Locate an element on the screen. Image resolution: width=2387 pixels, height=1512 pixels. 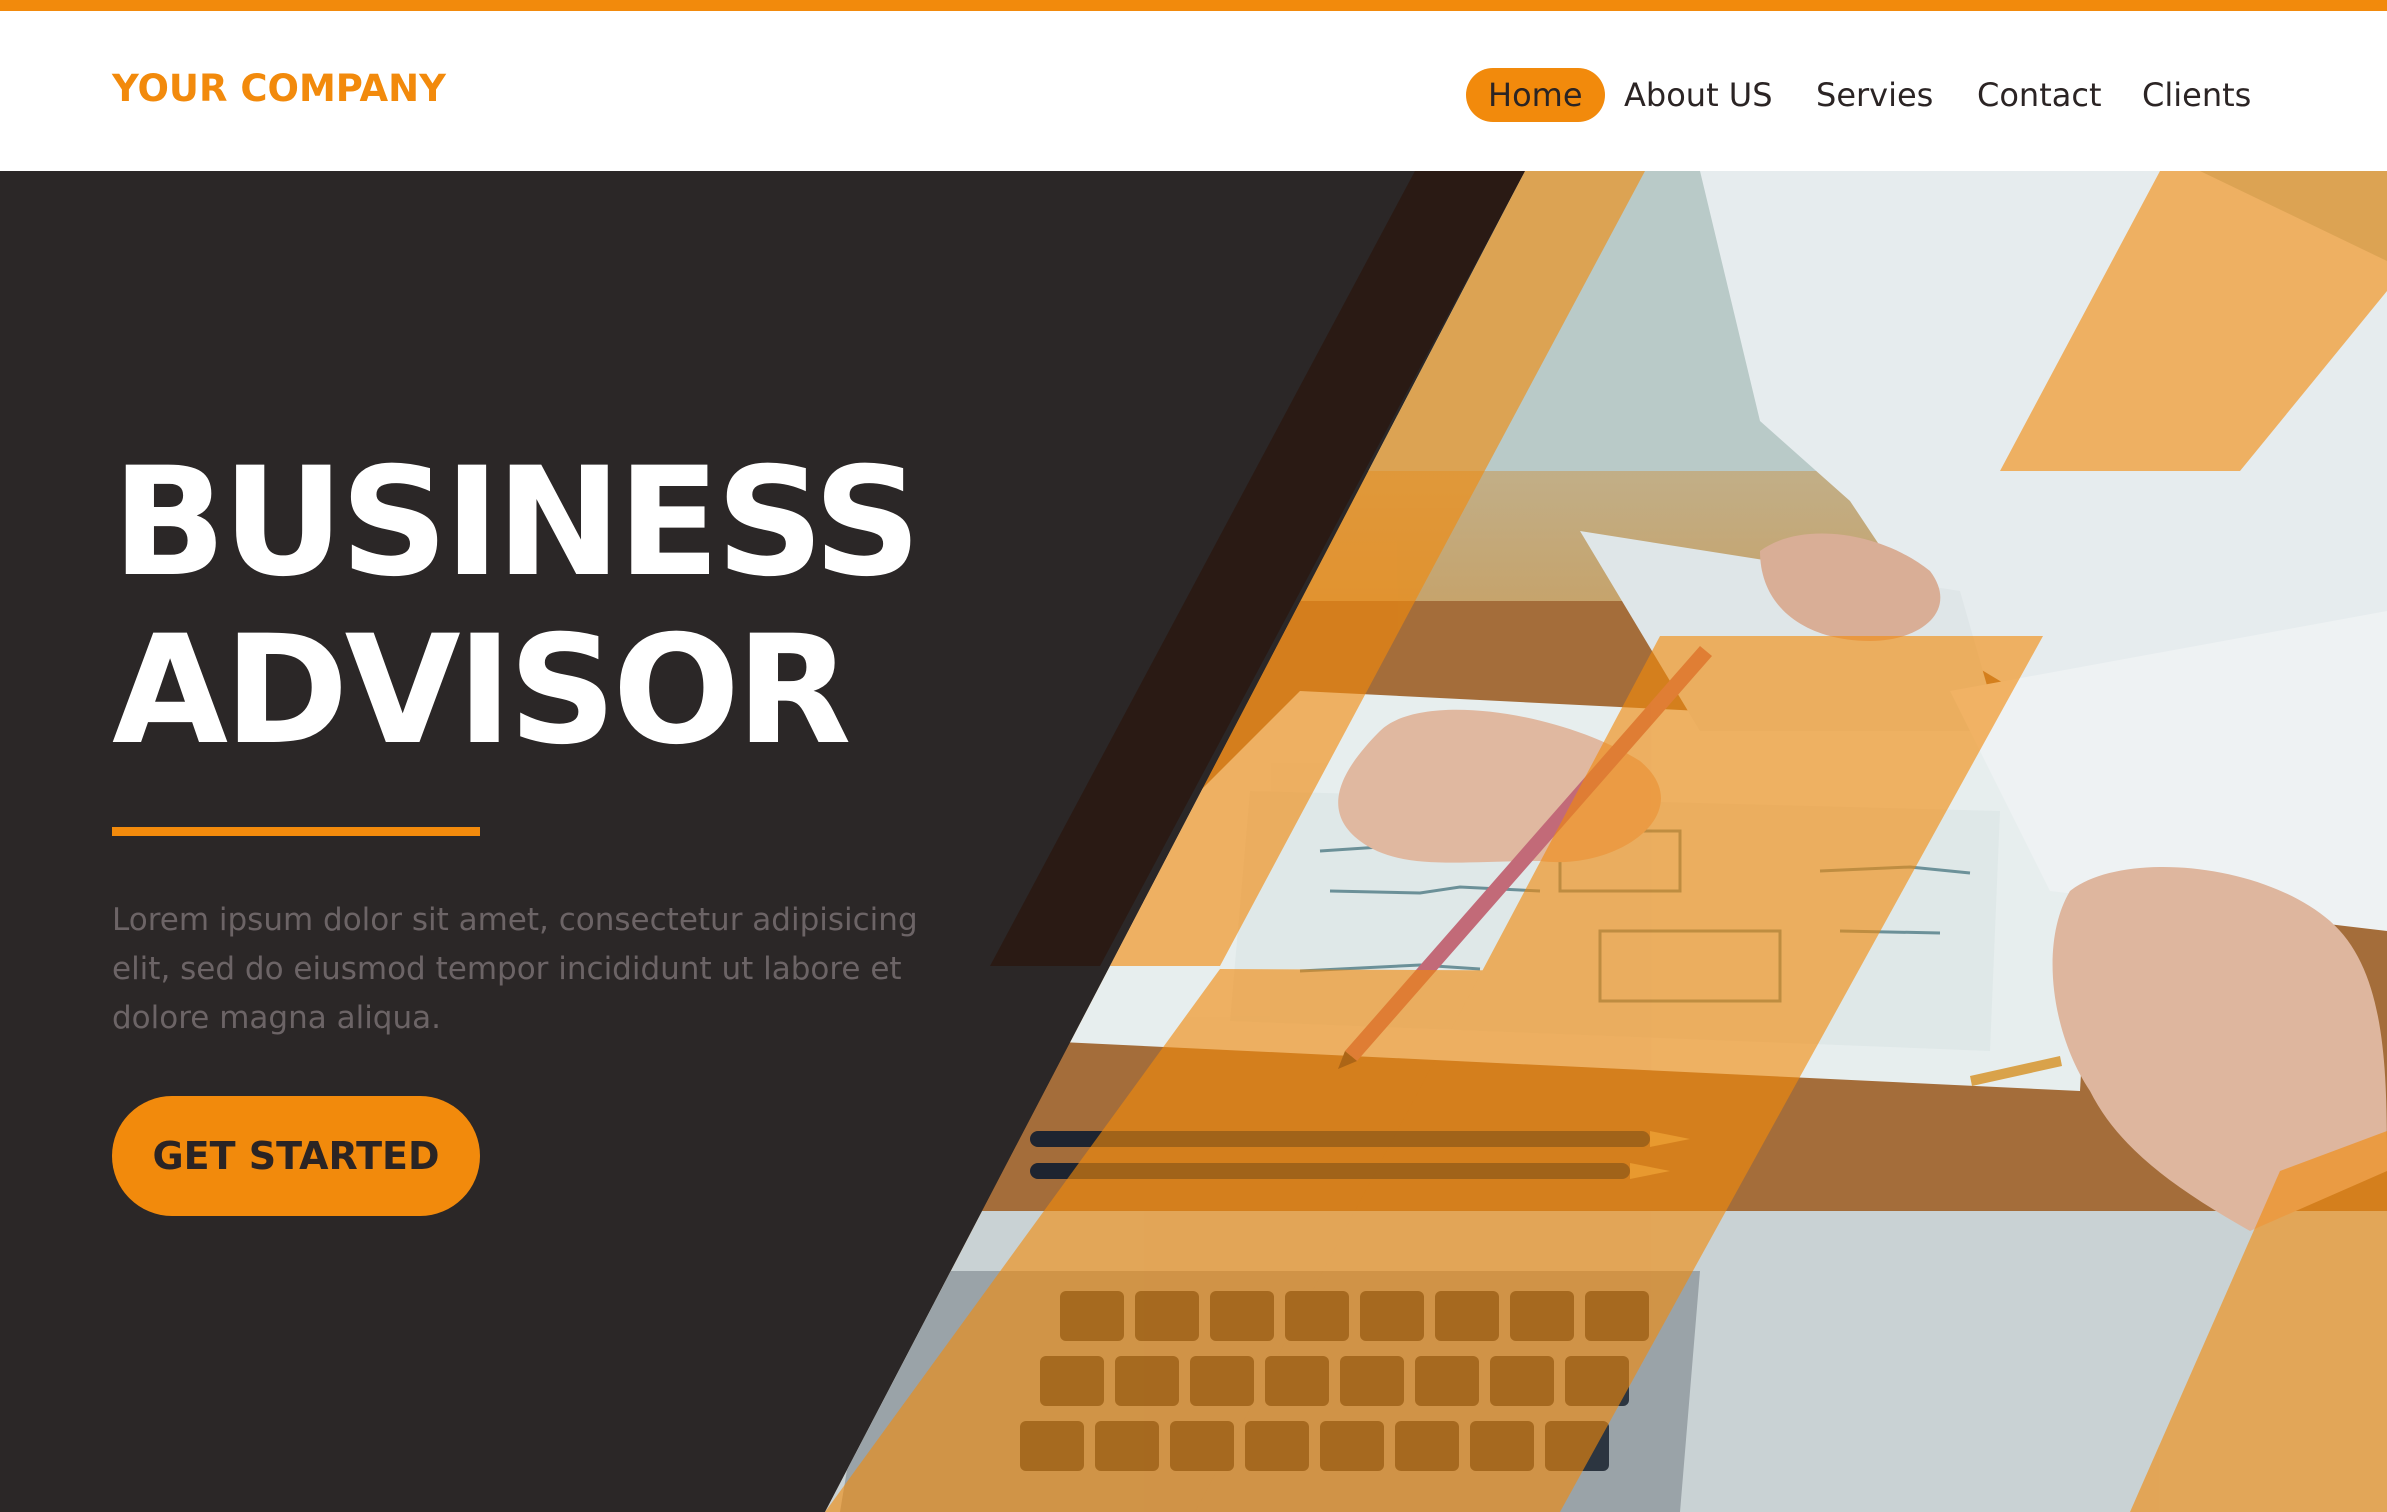
get-started-button: GET STARTED is located at coordinates (296, 1156).